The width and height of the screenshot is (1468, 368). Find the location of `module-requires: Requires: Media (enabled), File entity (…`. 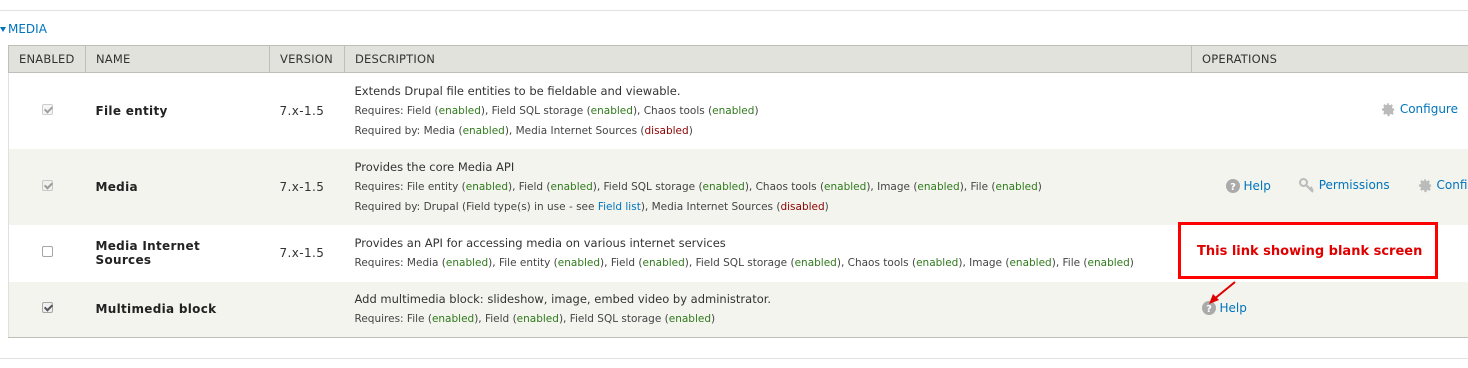

module-requires: Requires: Media (enabled), File entity (… is located at coordinates (744, 263).